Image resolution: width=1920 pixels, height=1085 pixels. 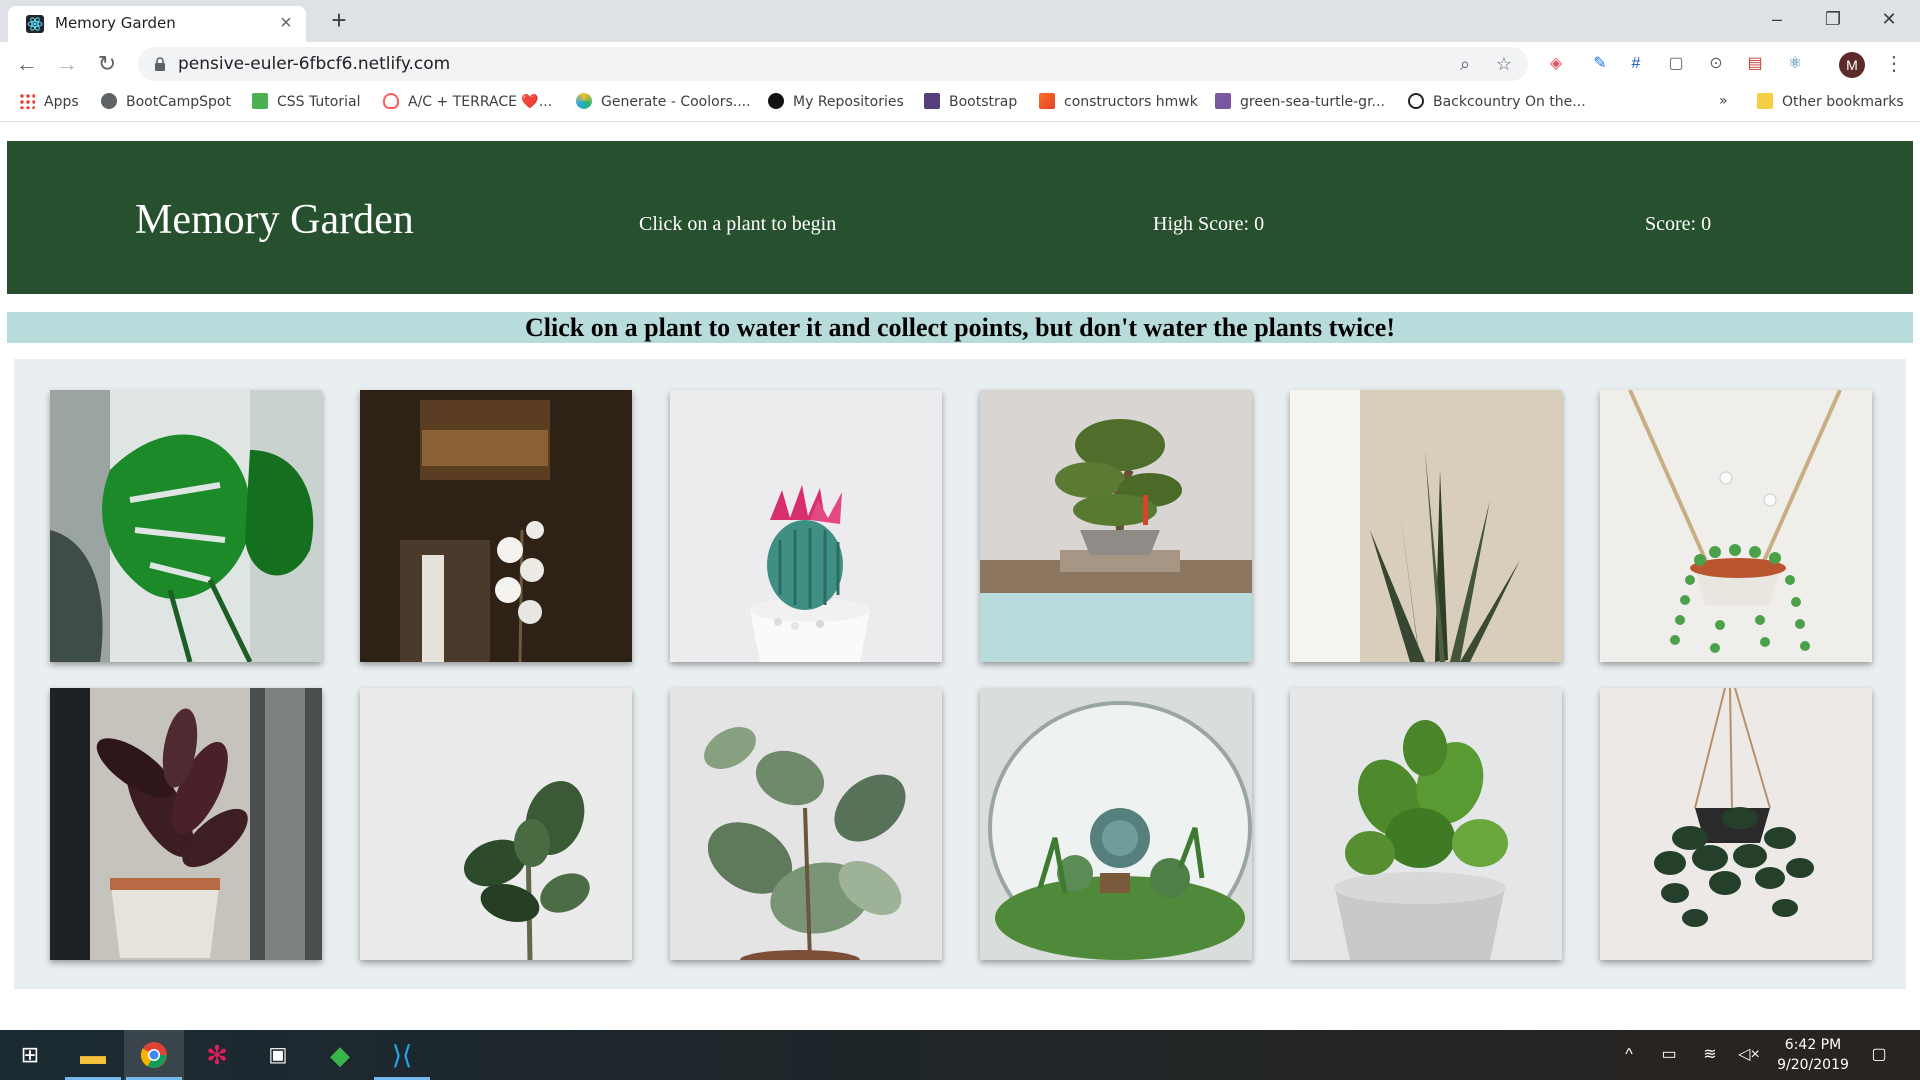 What do you see at coordinates (107, 64) in the screenshot?
I see `reload-icon: ↻` at bounding box center [107, 64].